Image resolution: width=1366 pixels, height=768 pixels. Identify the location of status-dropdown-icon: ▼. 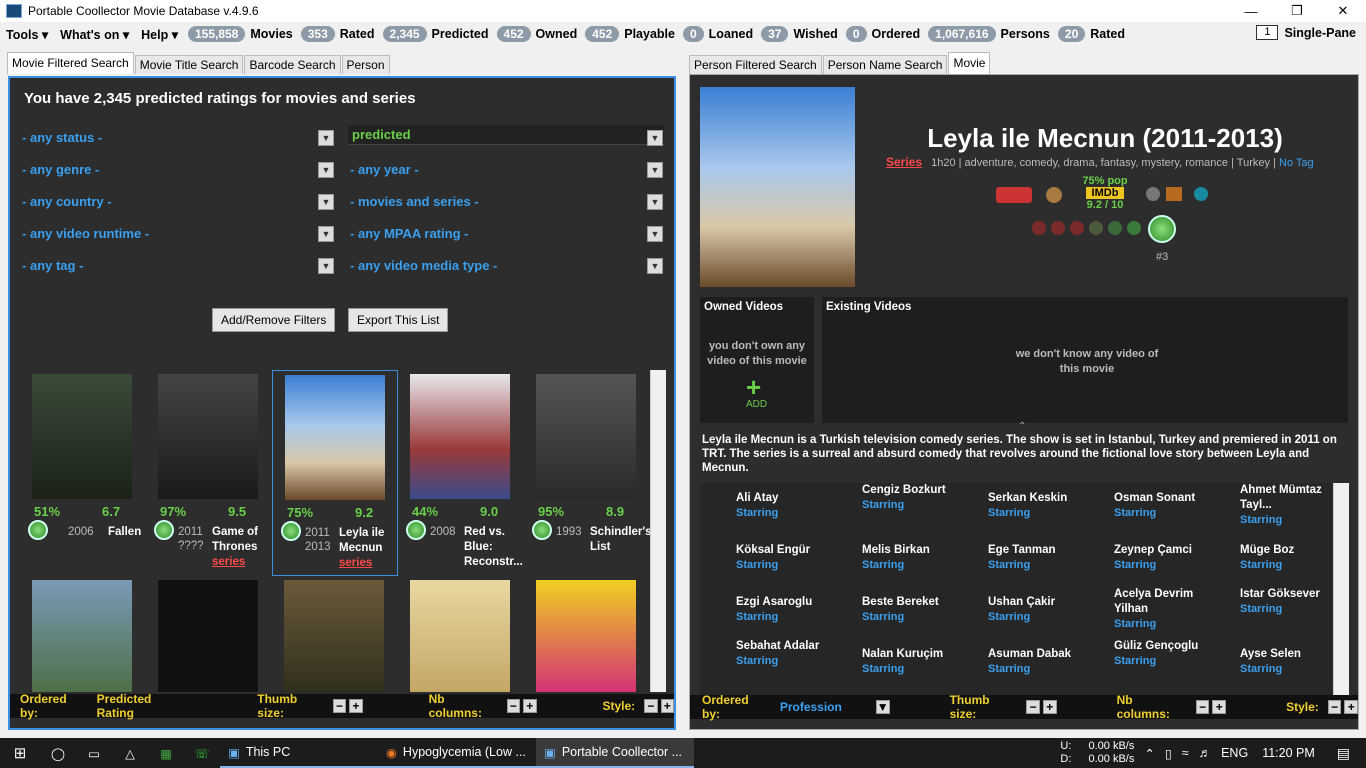
(326, 138).